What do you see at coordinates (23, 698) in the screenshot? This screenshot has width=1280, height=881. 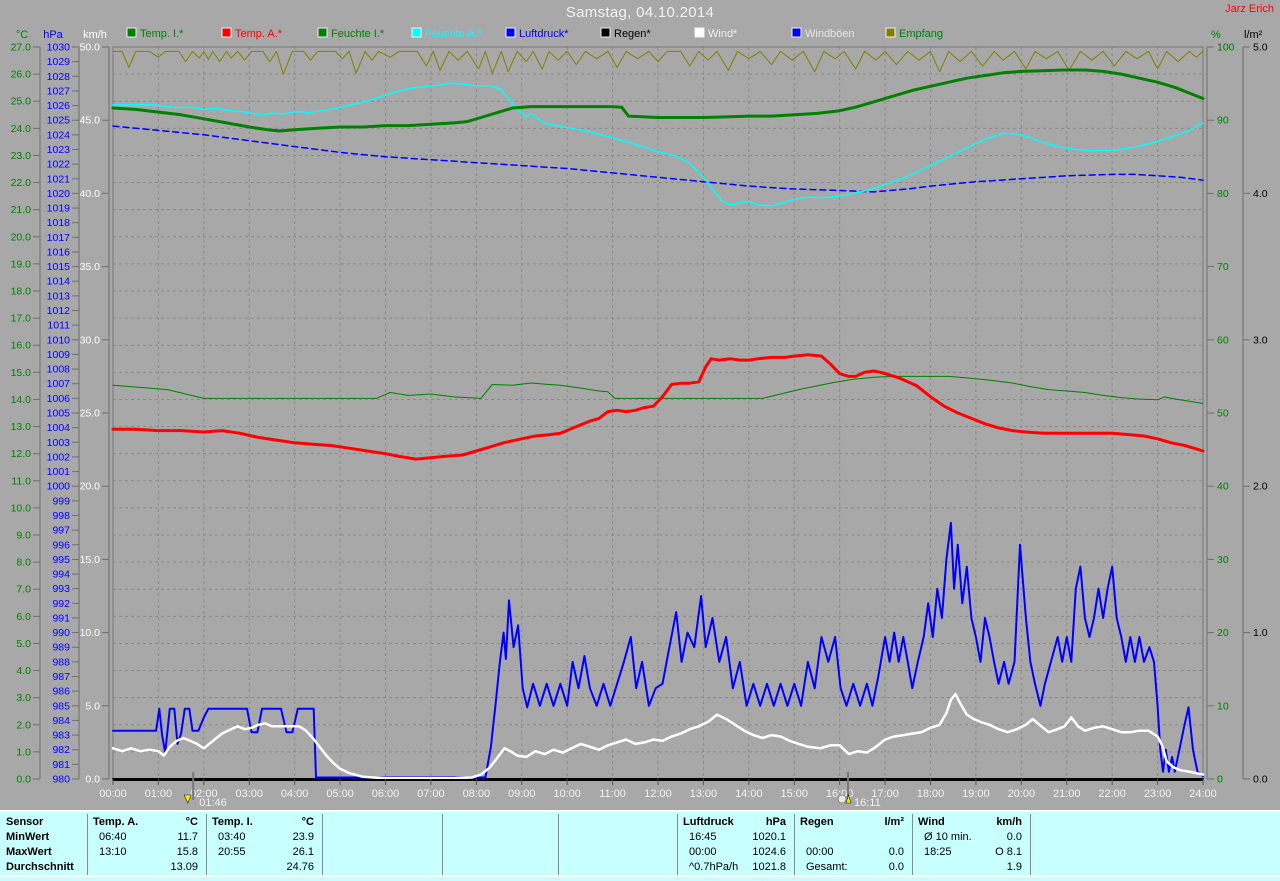 I see `y-tick-label-C: 3.0` at bounding box center [23, 698].